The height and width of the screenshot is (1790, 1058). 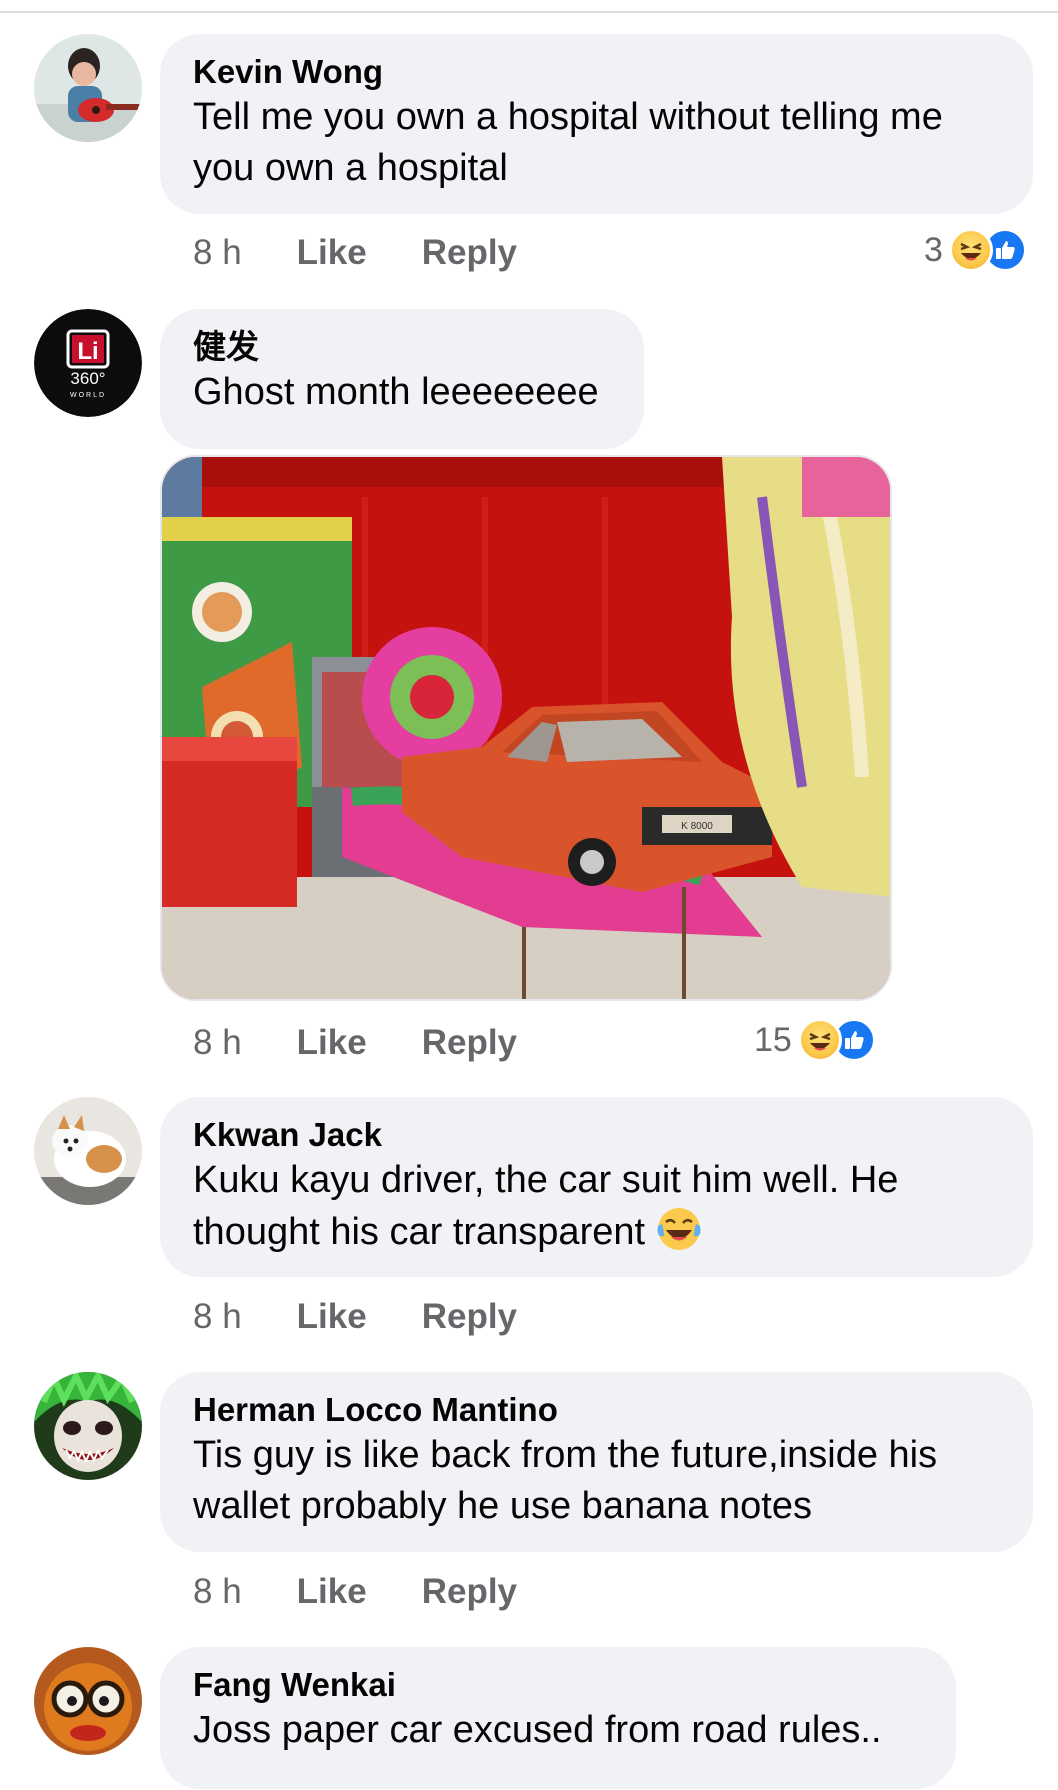 I want to click on logo-world-text: WORLD, so click(x=88, y=395).